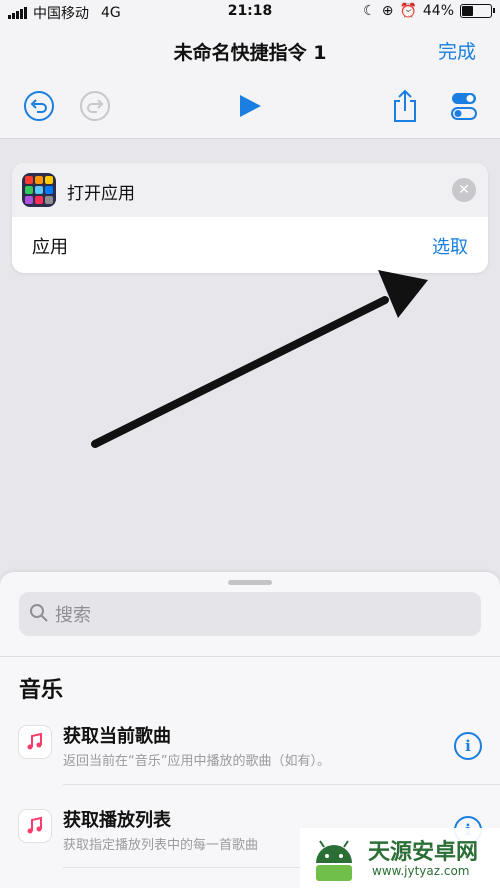  I want to click on search-bar, so click(250, 615).